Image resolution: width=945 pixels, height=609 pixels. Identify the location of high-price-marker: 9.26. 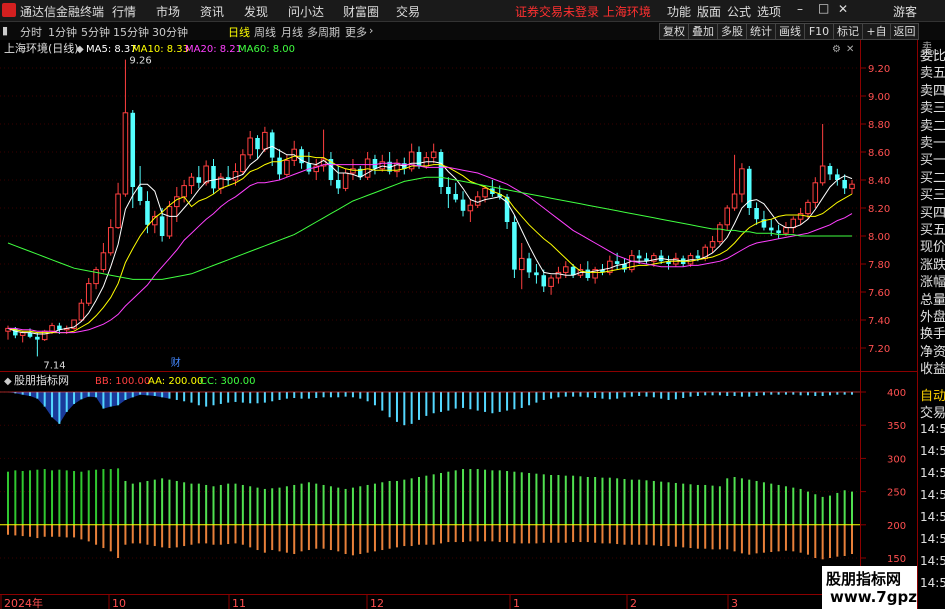
(140, 61).